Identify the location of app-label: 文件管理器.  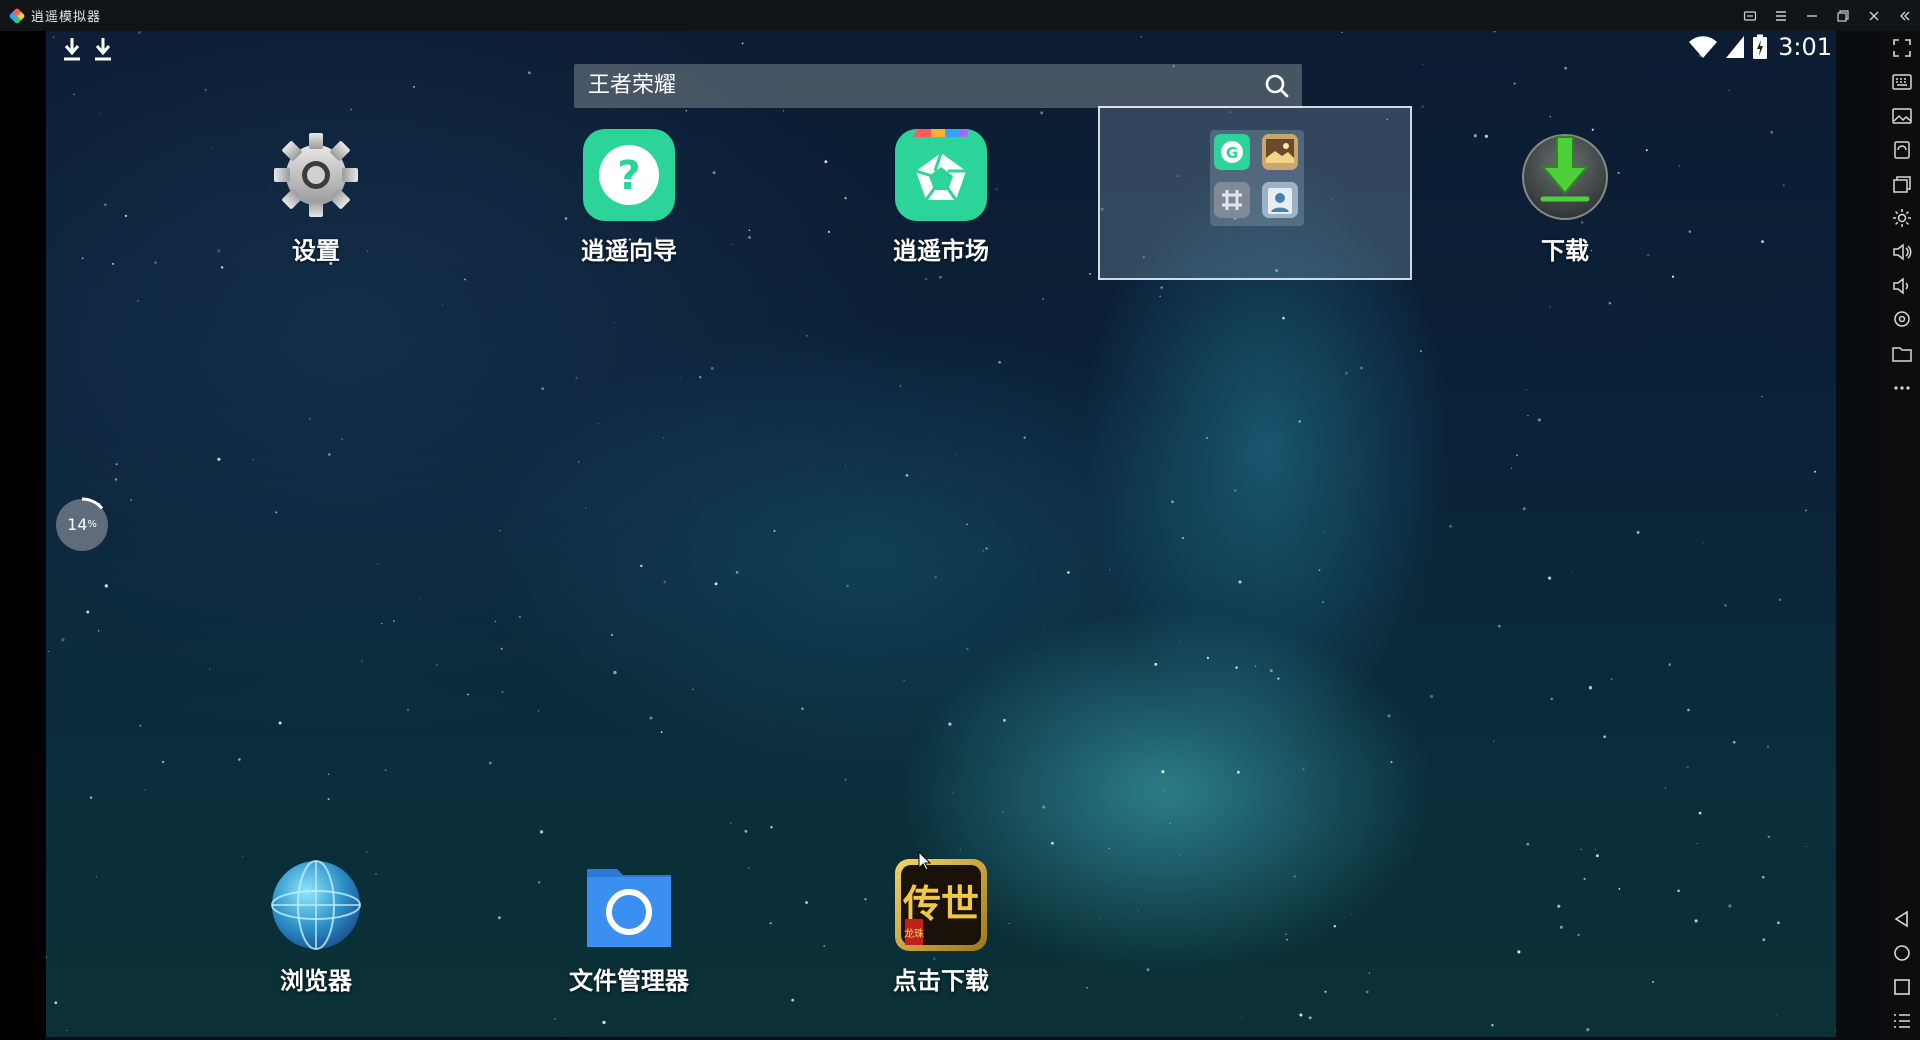
(629, 981).